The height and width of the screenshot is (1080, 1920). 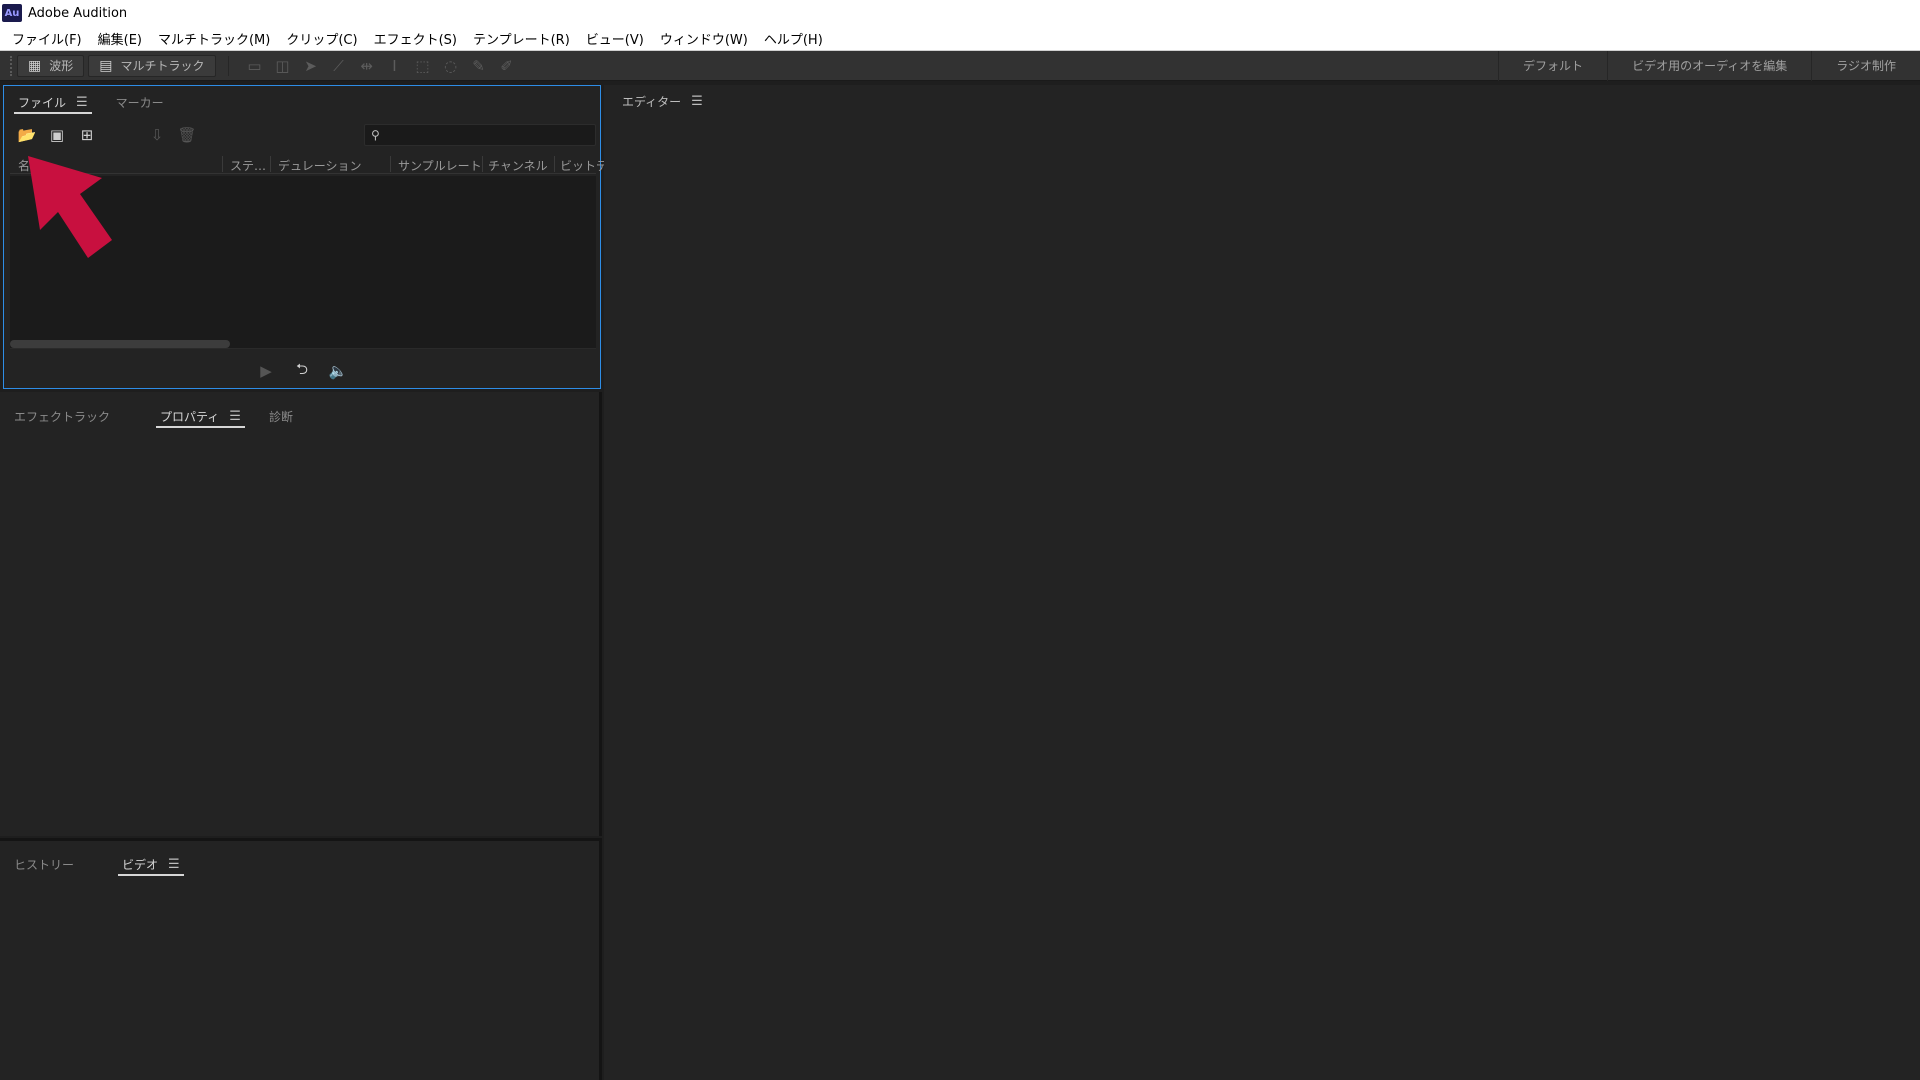 What do you see at coordinates (1865, 65) in the screenshot?
I see `workspace-radio-production: ラジオ制作` at bounding box center [1865, 65].